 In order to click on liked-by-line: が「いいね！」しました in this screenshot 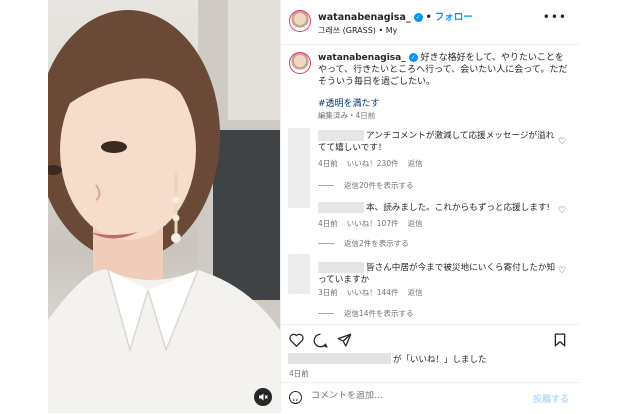, I will do `click(387, 359)`.